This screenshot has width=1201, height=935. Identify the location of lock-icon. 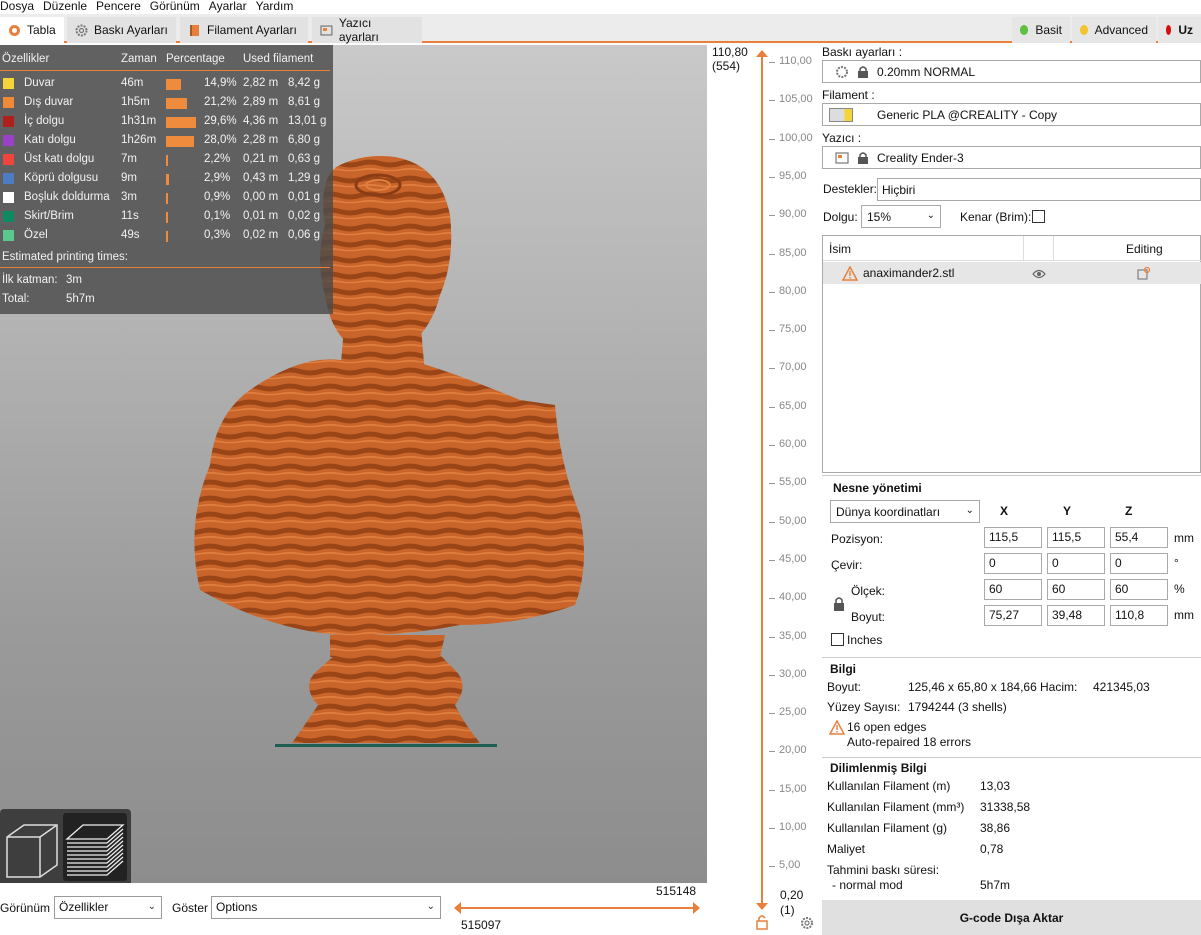
(762, 922).